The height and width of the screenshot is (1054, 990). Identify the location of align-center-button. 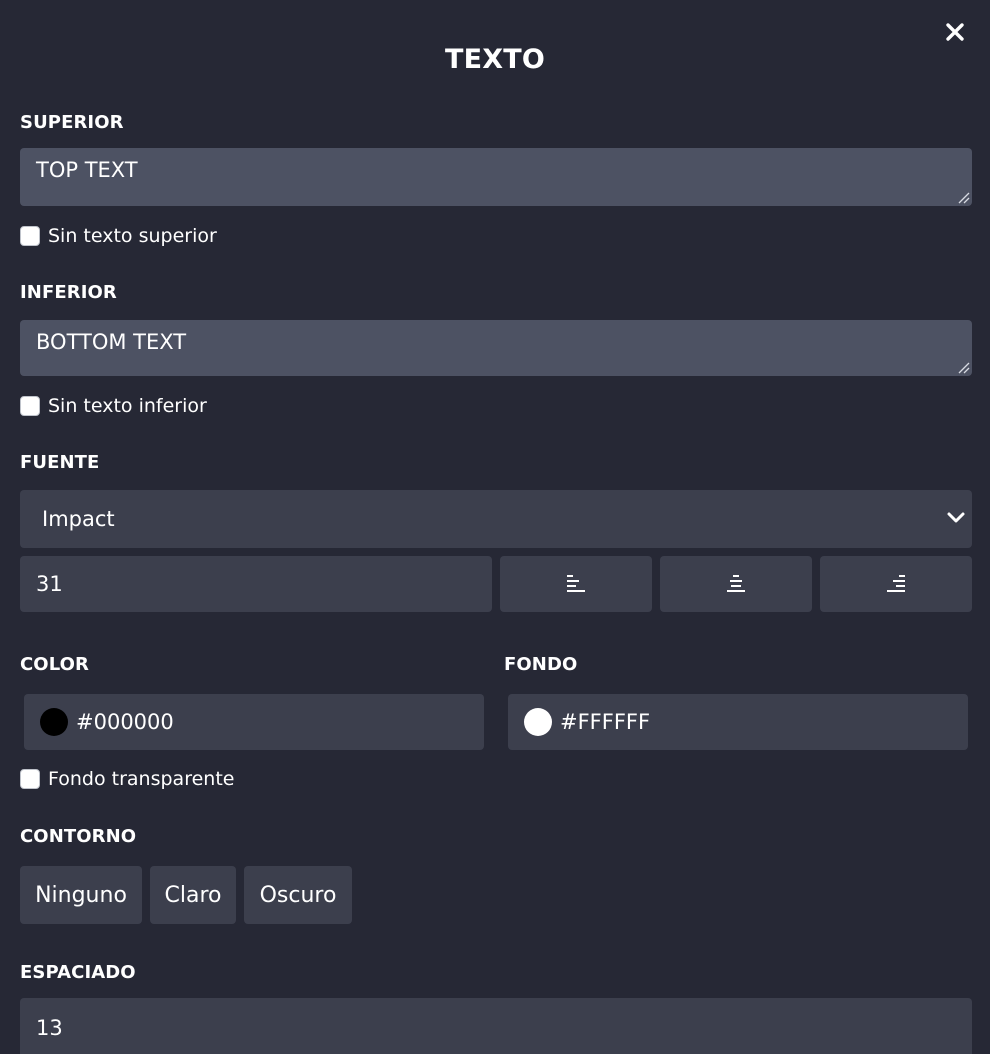
(736, 584).